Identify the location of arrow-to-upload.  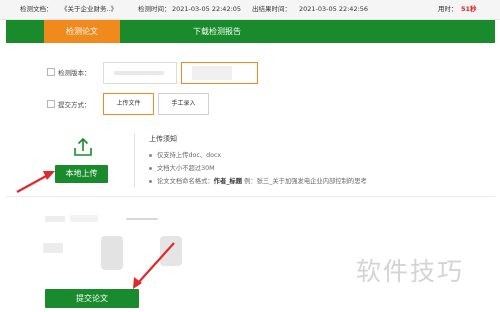
(35, 182).